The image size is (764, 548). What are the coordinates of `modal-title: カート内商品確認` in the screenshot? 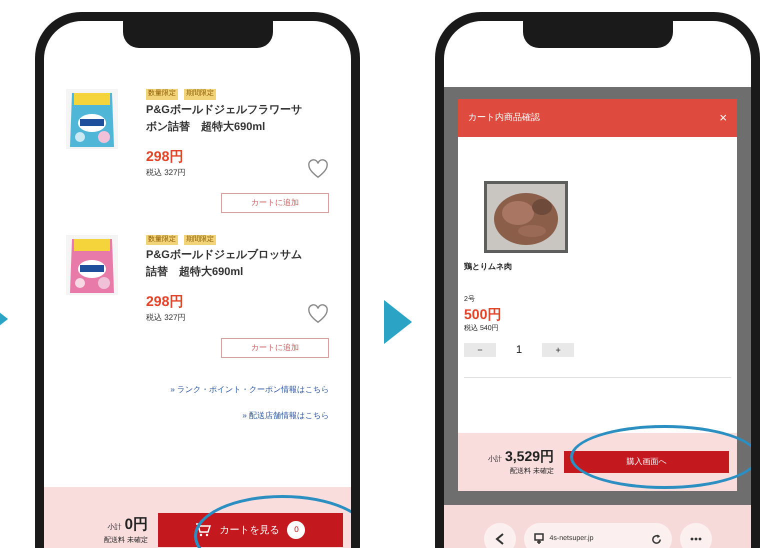 It's located at (504, 117).